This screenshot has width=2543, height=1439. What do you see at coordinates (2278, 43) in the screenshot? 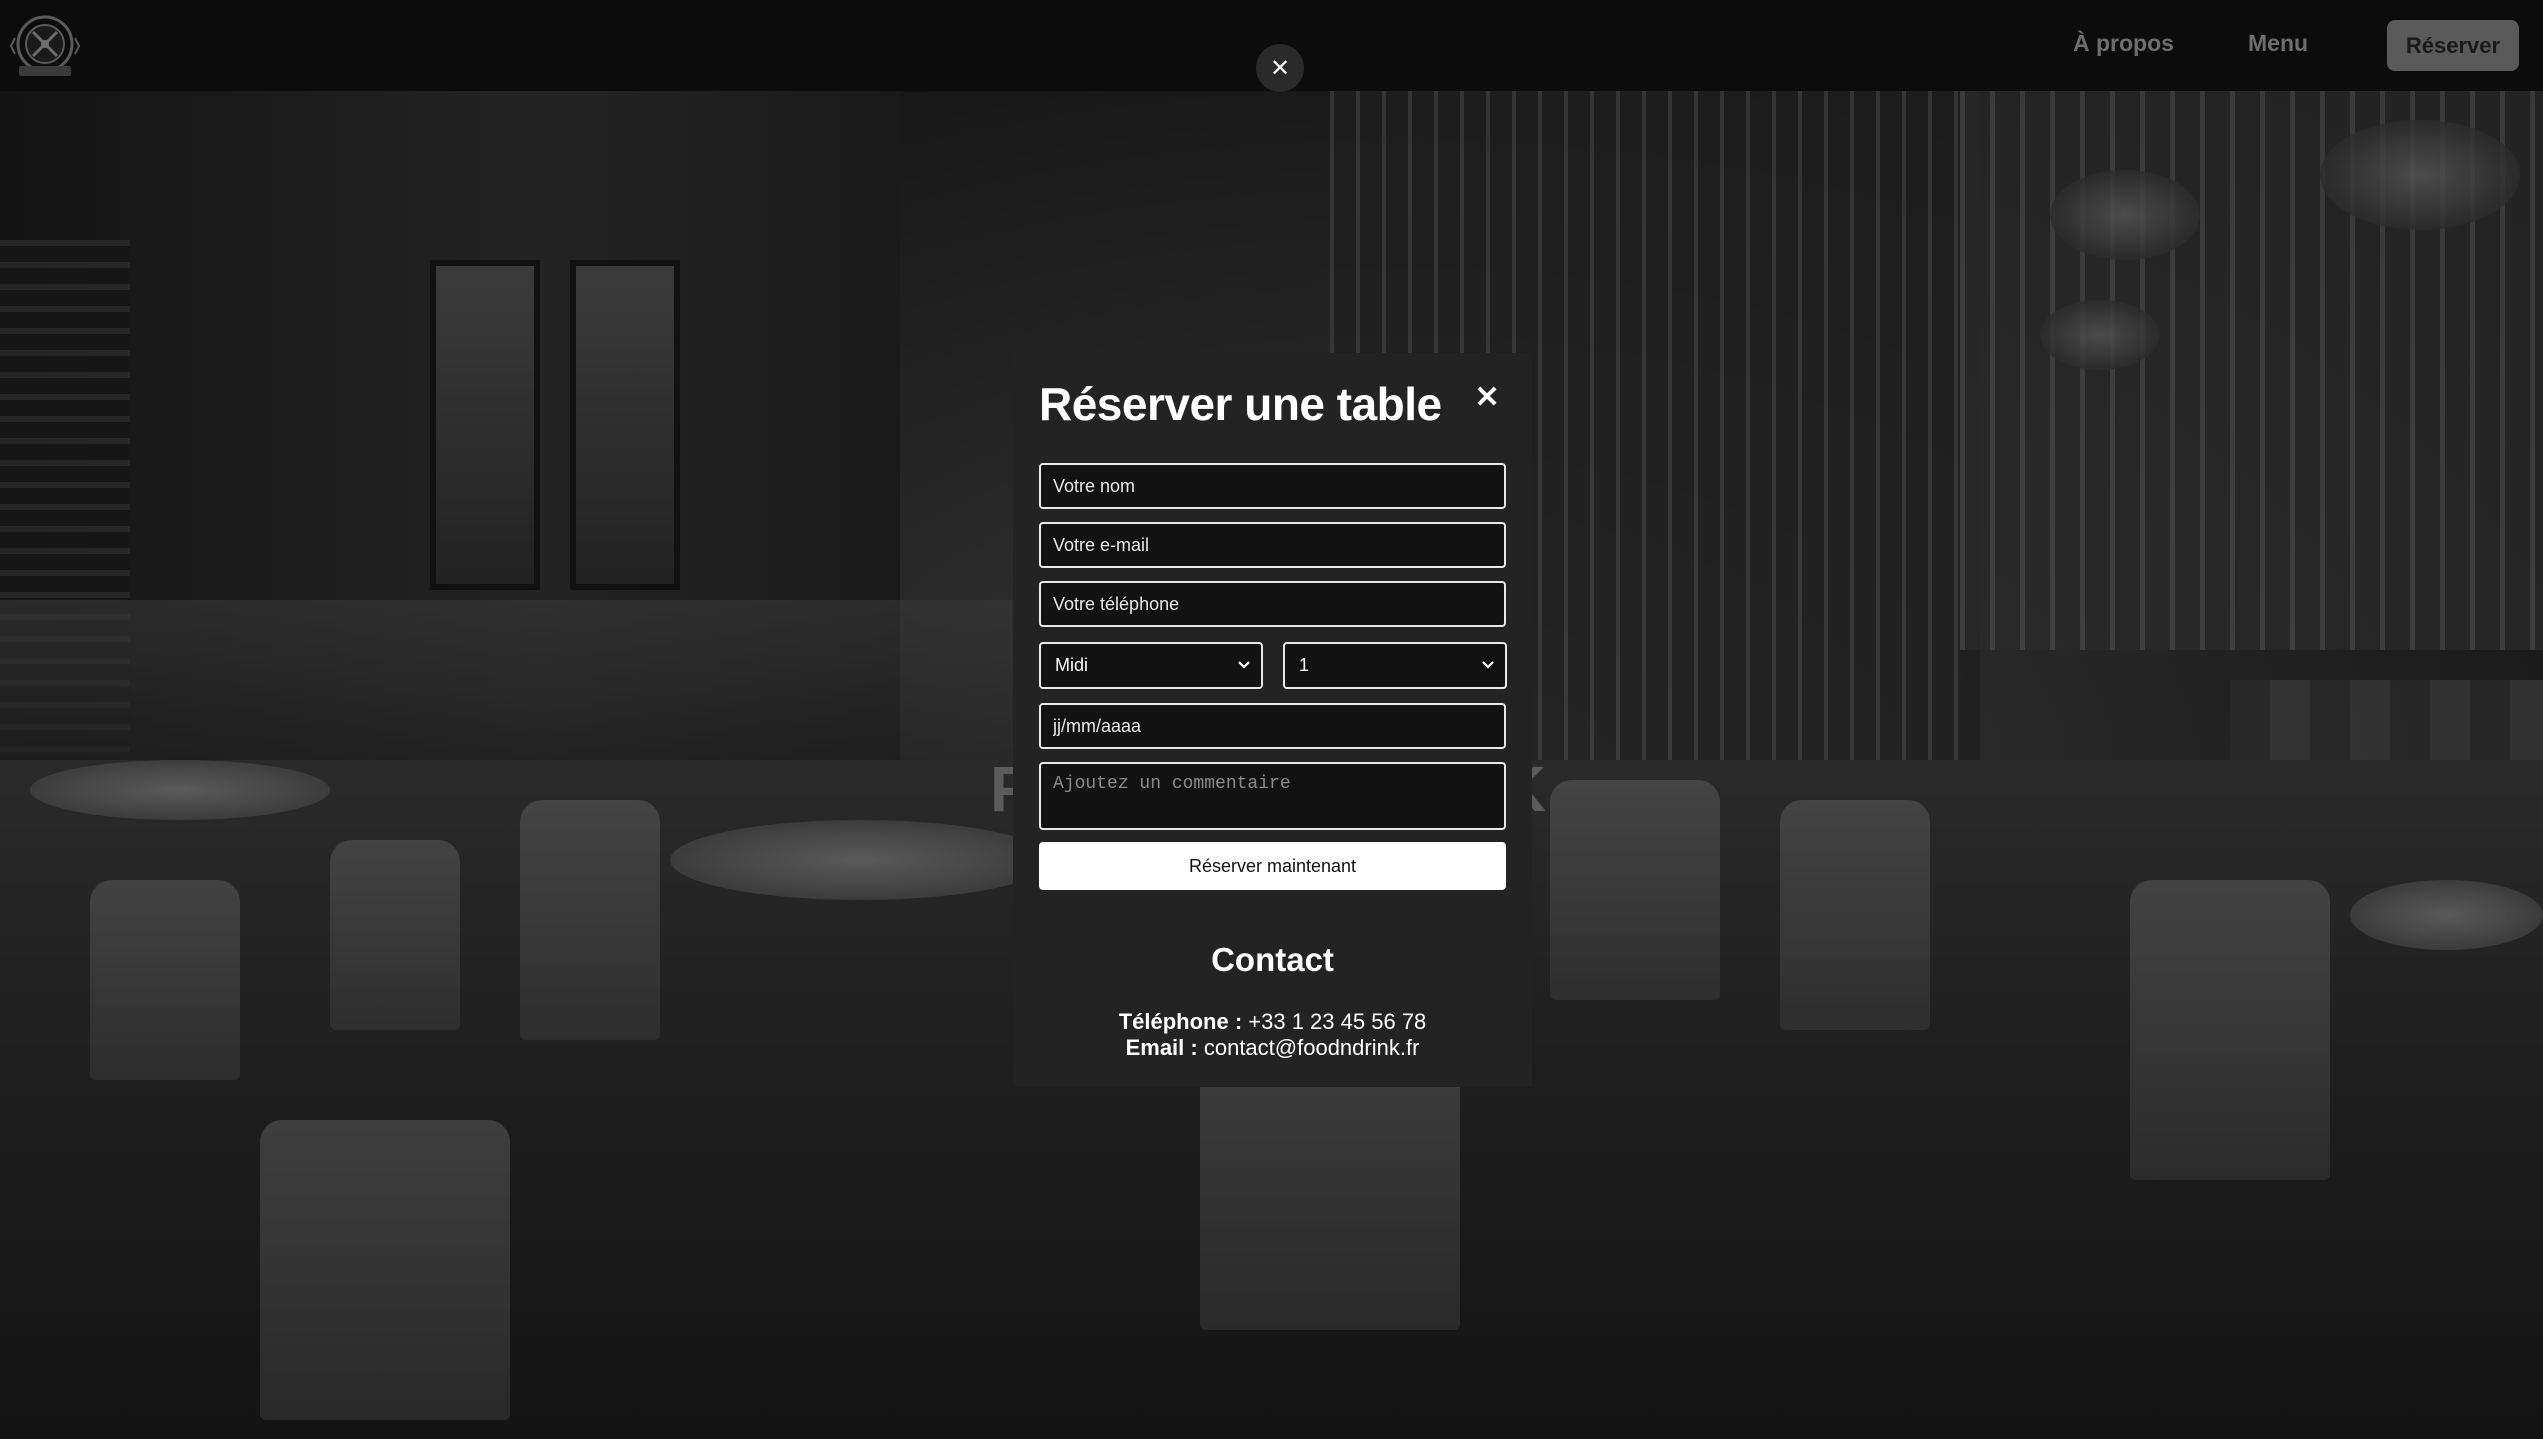
I see `nav-link-menu: Menu` at bounding box center [2278, 43].